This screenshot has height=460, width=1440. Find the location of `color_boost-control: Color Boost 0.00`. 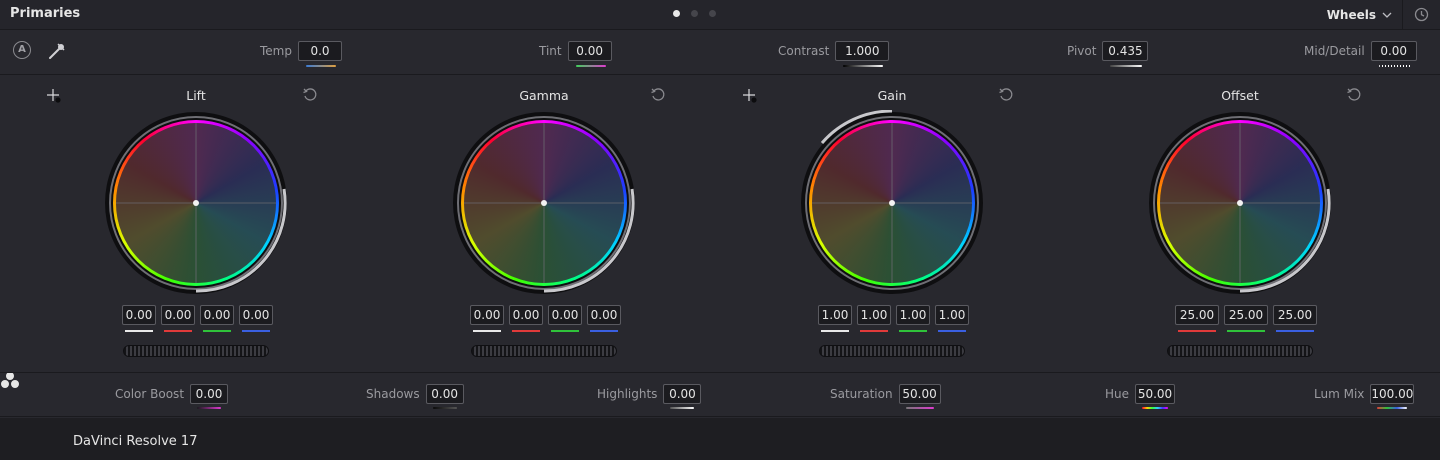

color_boost-control: Color Boost 0.00 is located at coordinates (172, 396).